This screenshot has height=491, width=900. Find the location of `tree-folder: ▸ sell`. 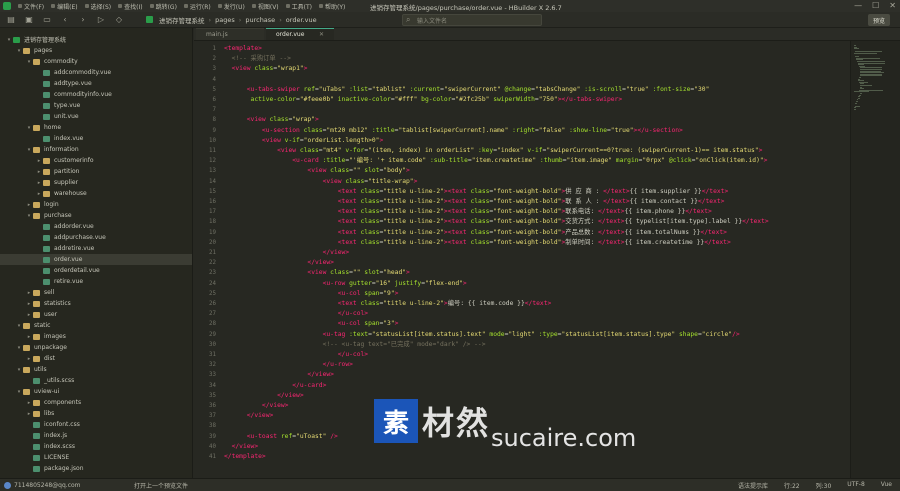

tree-folder: ▸ sell is located at coordinates (96, 292).